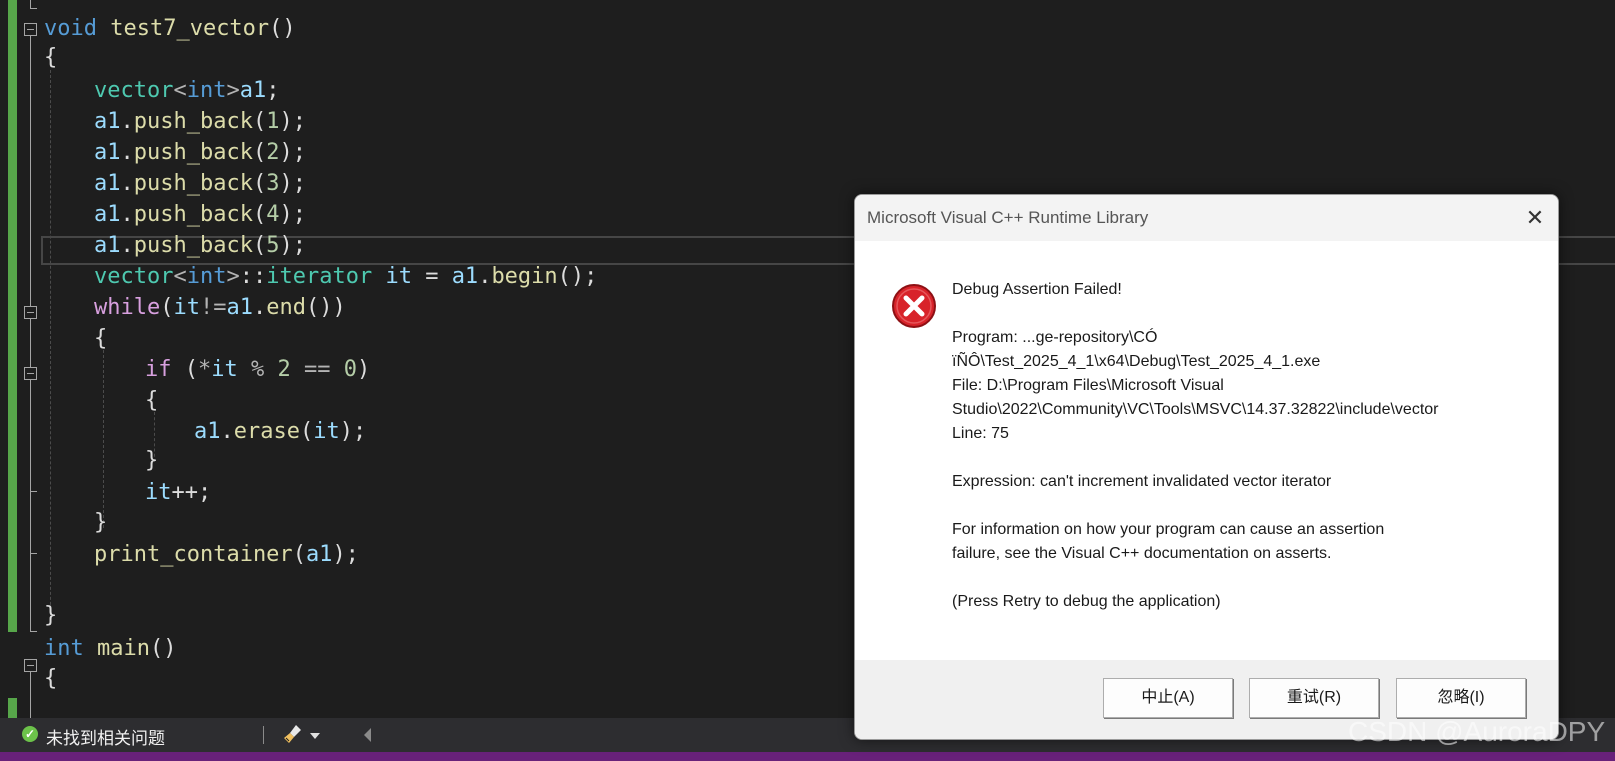 This screenshot has width=1615, height=761. What do you see at coordinates (273, 90) in the screenshot?
I see `code-token: ;` at bounding box center [273, 90].